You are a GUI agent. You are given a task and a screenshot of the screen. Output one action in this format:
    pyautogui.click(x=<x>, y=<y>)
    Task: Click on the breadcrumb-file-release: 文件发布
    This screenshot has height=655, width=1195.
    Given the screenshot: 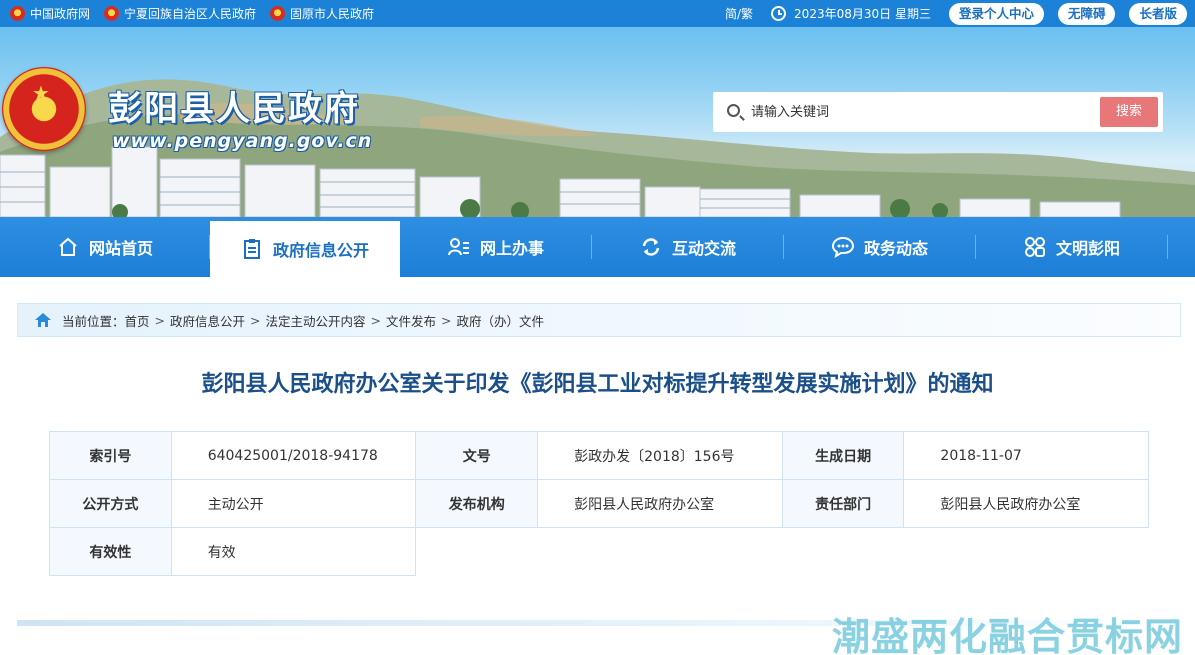 What is the action you would take?
    pyautogui.click(x=411, y=320)
    